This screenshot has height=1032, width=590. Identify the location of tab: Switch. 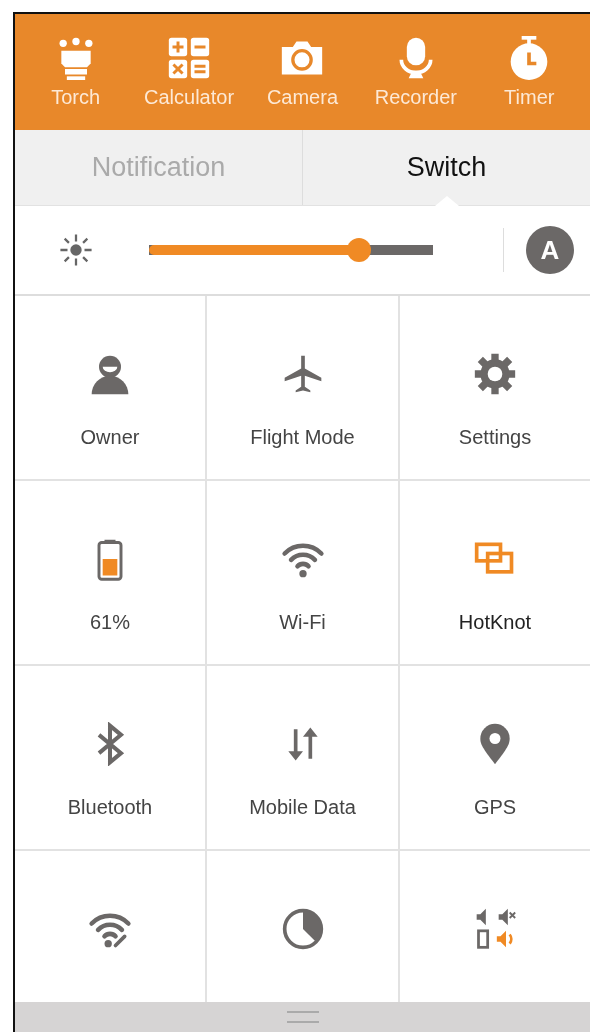
(446, 167).